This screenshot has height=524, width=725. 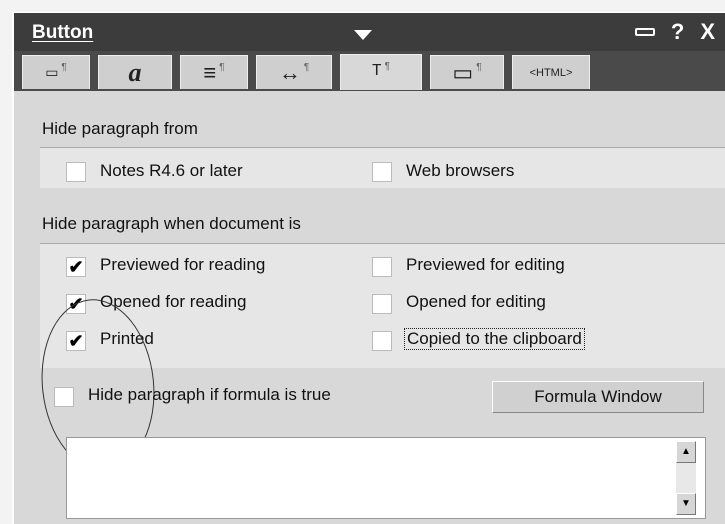 I want to click on tab-html: <HTML>, so click(x=551, y=72).